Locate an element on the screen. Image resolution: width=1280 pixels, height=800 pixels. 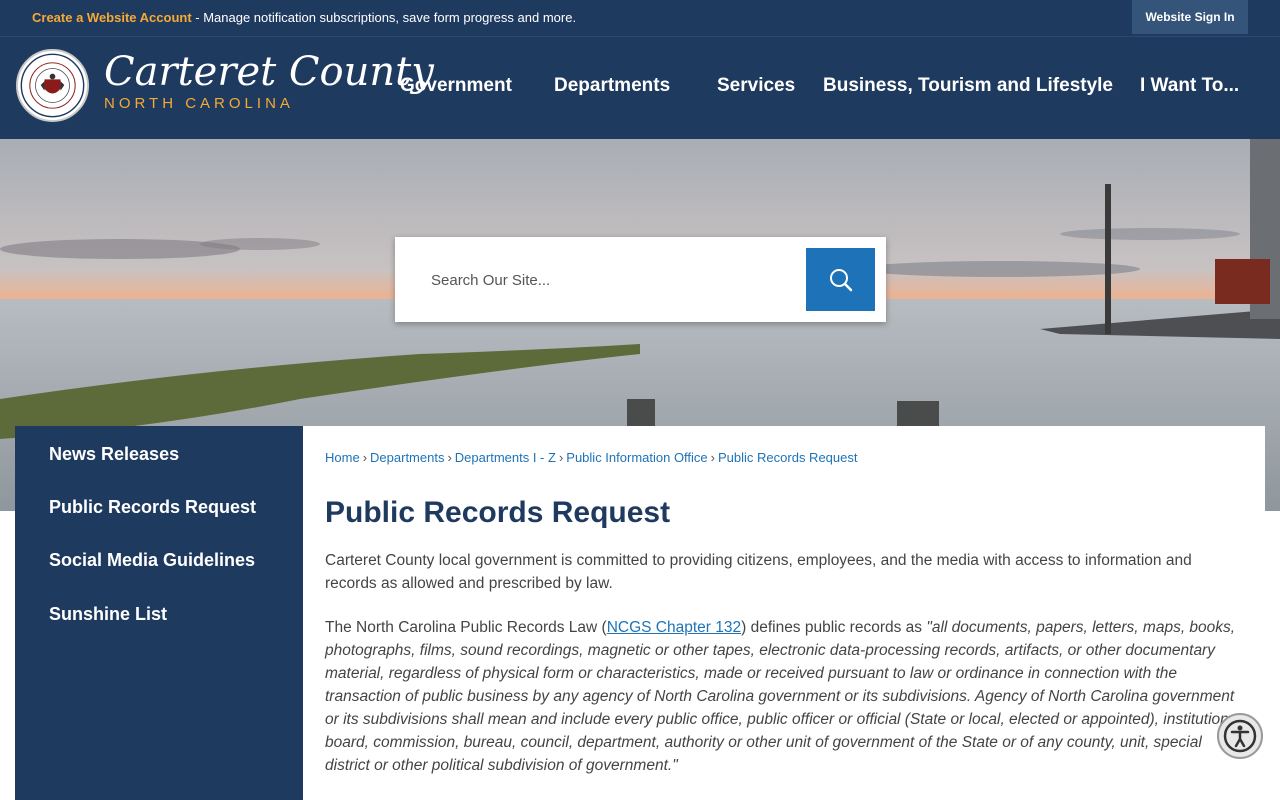
breadcrumb-departments: Departments is located at coordinates (407, 457).